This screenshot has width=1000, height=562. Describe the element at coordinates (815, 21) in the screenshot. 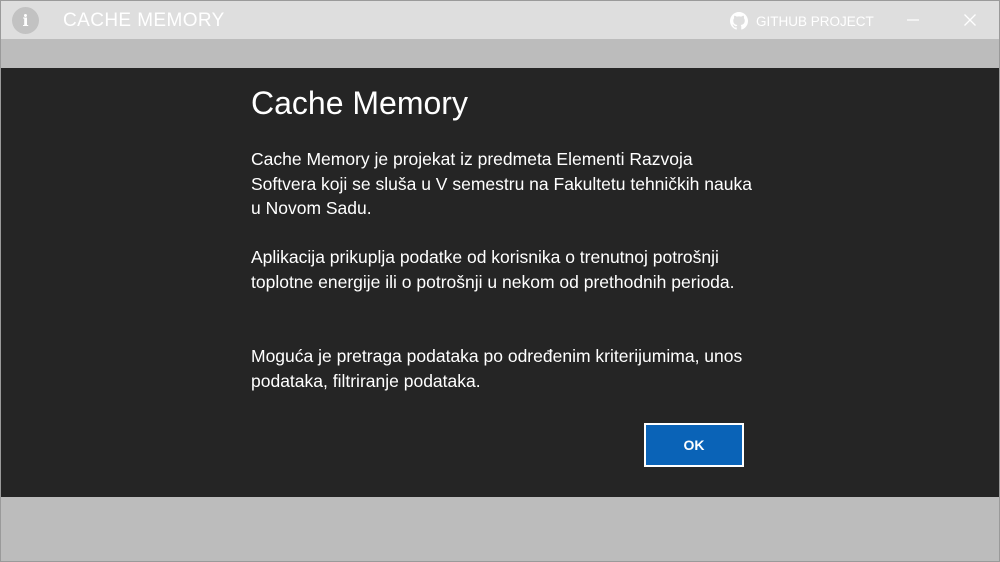

I see `github-project-label: GITHUB PROJECT` at that location.